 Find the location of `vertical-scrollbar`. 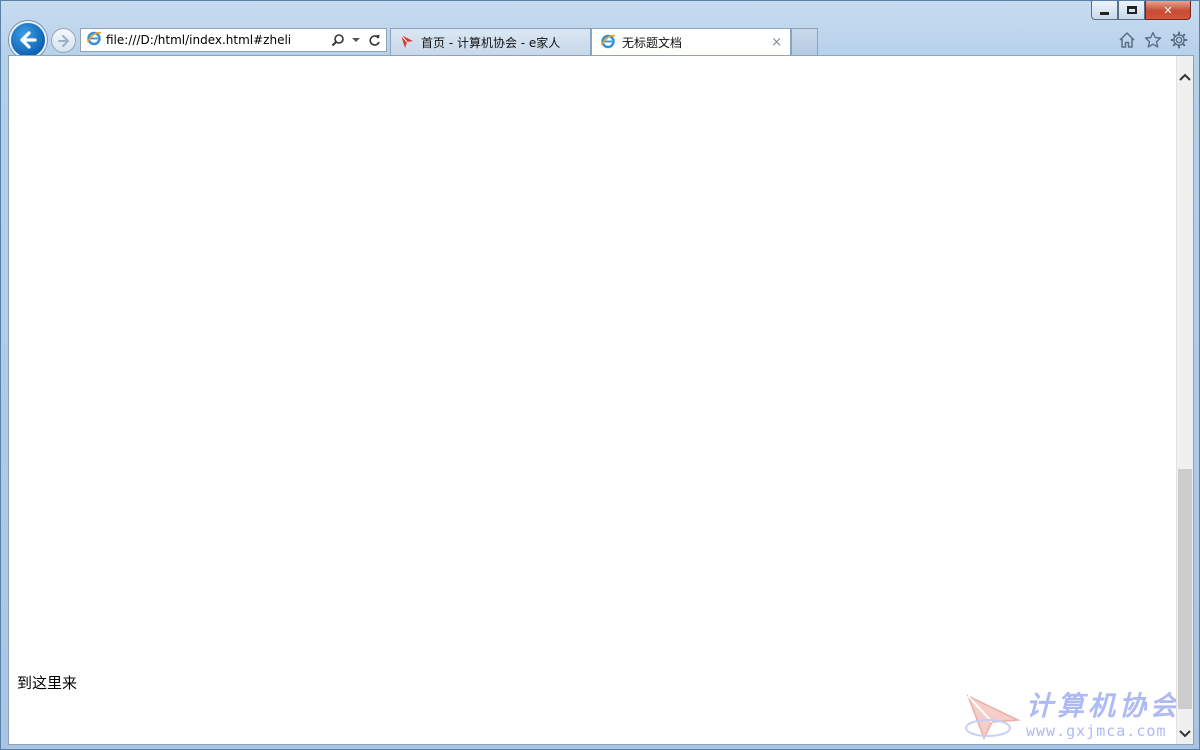

vertical-scrollbar is located at coordinates (1184, 400).